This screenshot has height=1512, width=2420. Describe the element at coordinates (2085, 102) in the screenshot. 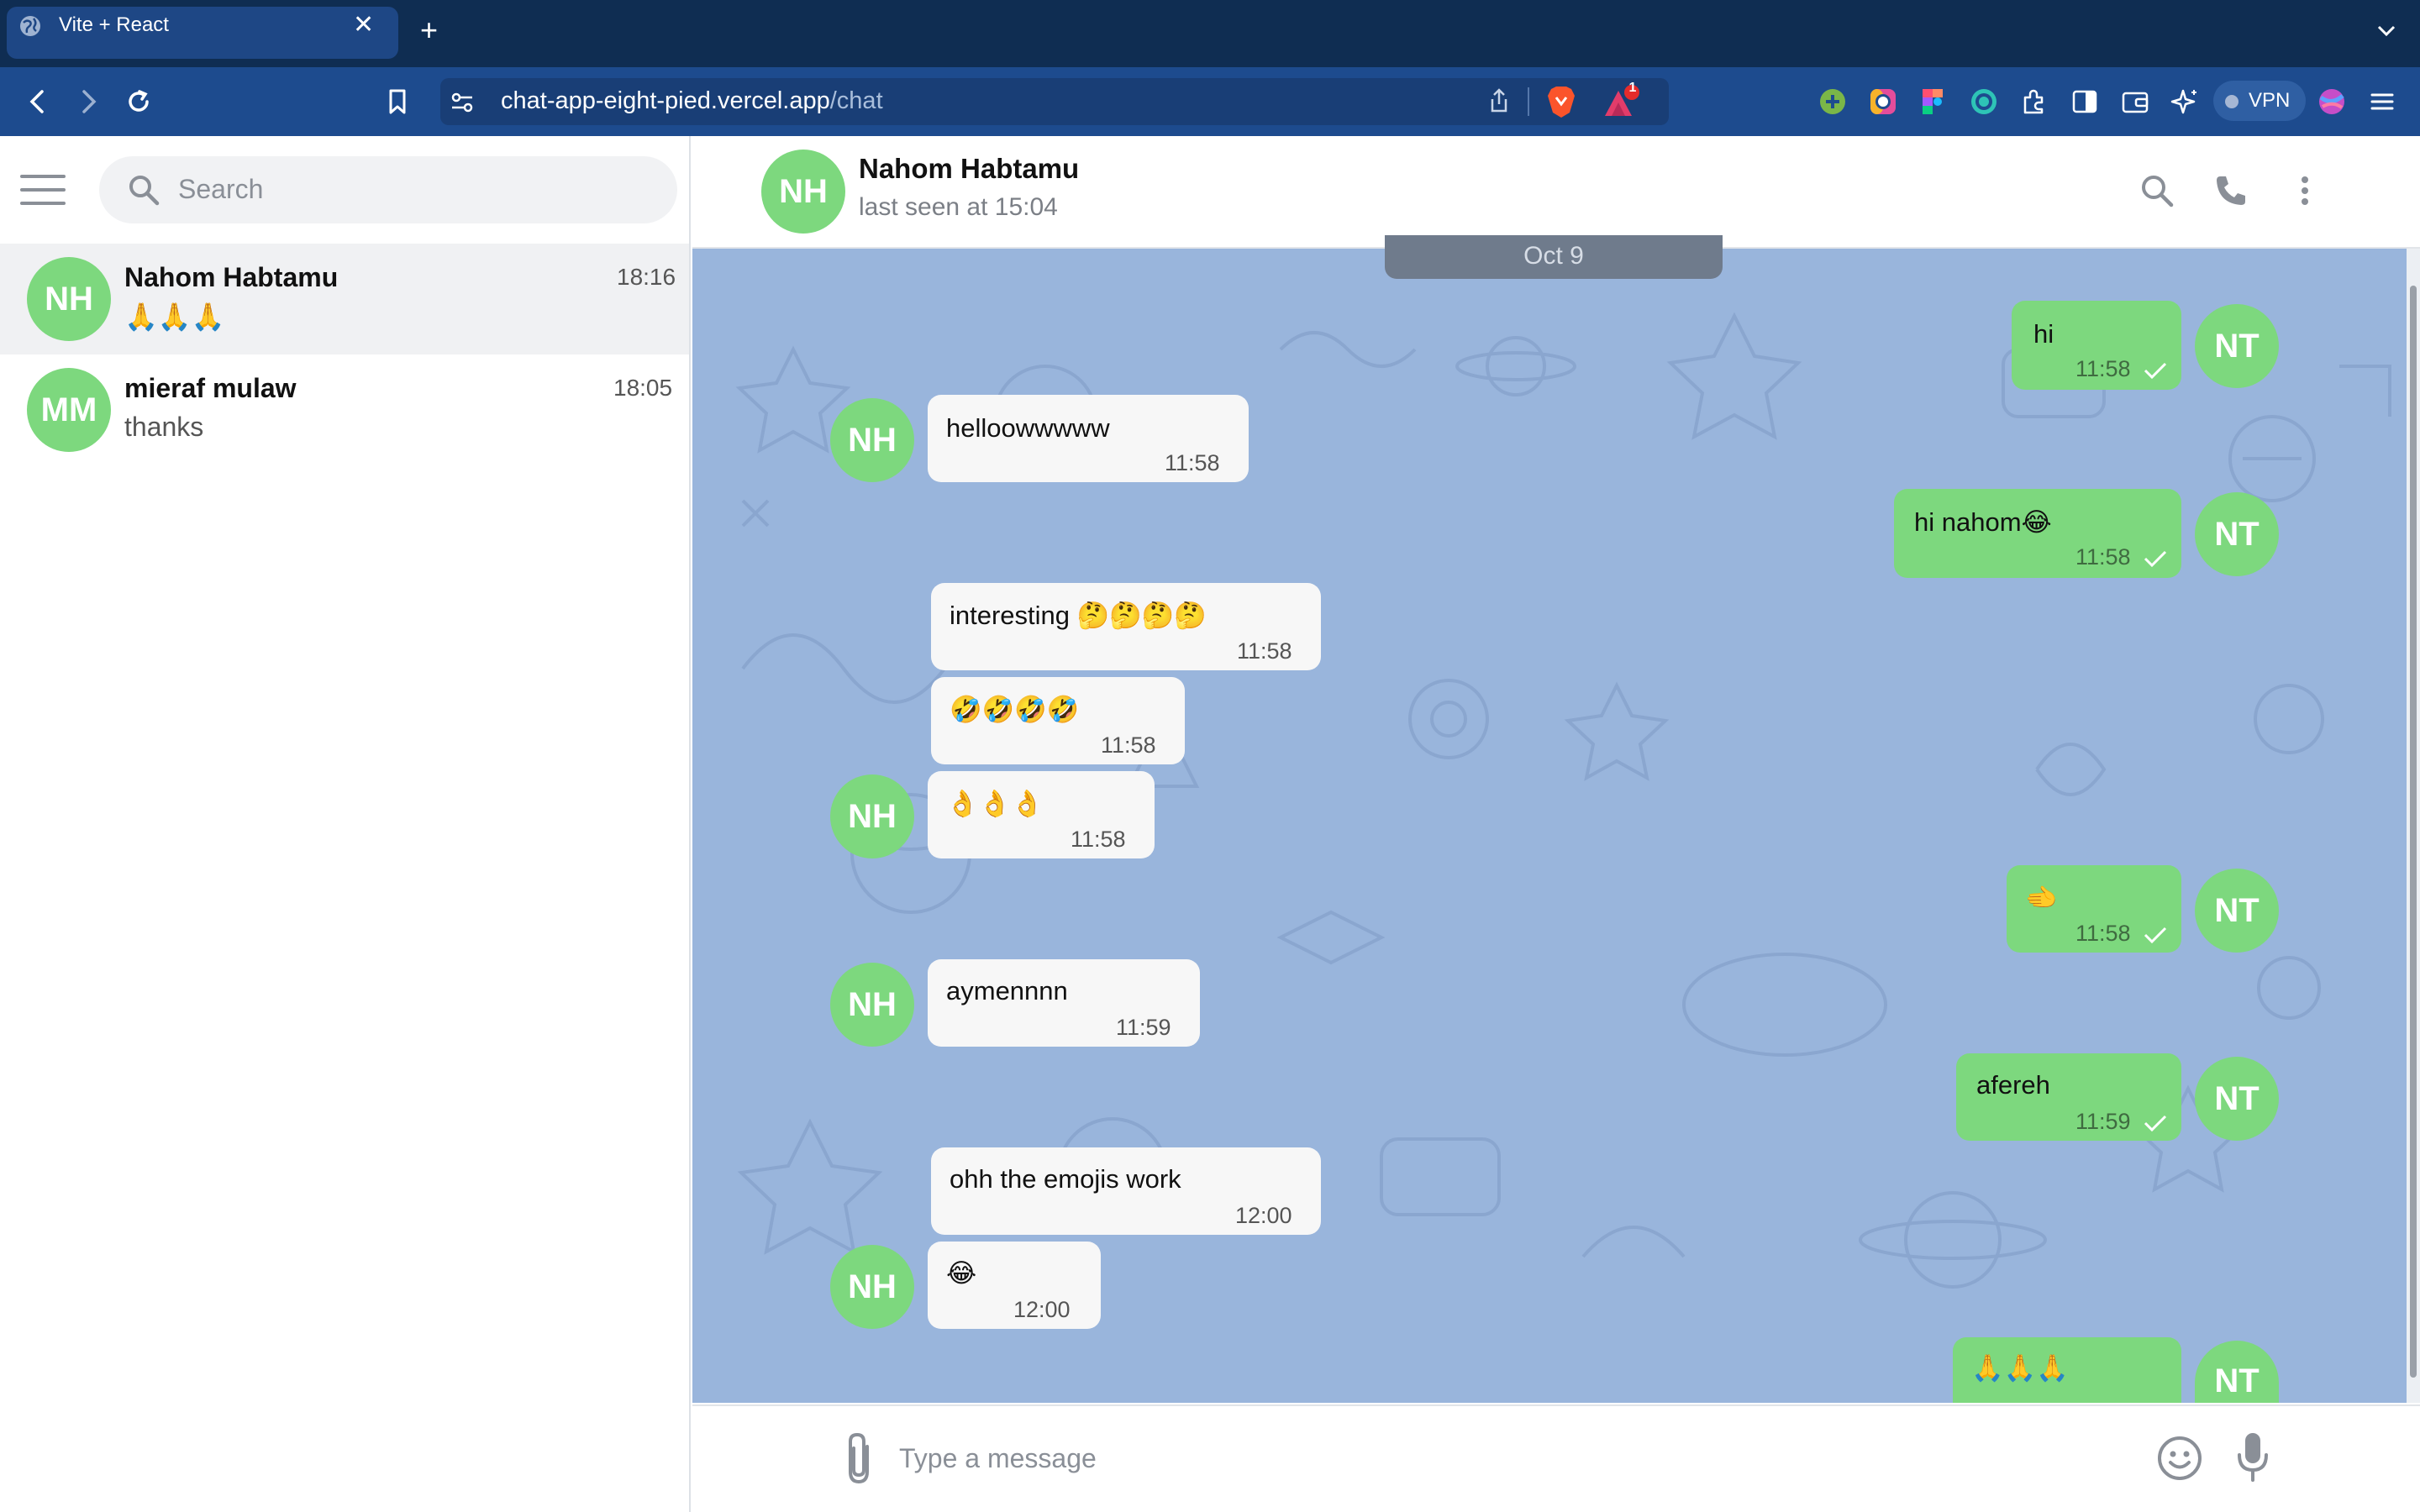

I see `sidebar-toggle-icon` at that location.